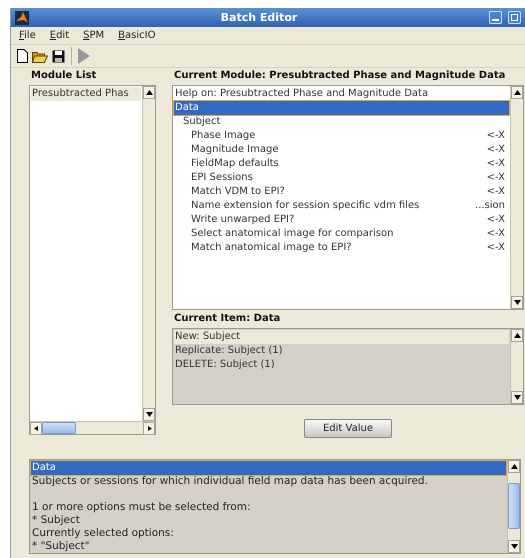  What do you see at coordinates (22, 17) in the screenshot?
I see `app-logo-icon` at bounding box center [22, 17].